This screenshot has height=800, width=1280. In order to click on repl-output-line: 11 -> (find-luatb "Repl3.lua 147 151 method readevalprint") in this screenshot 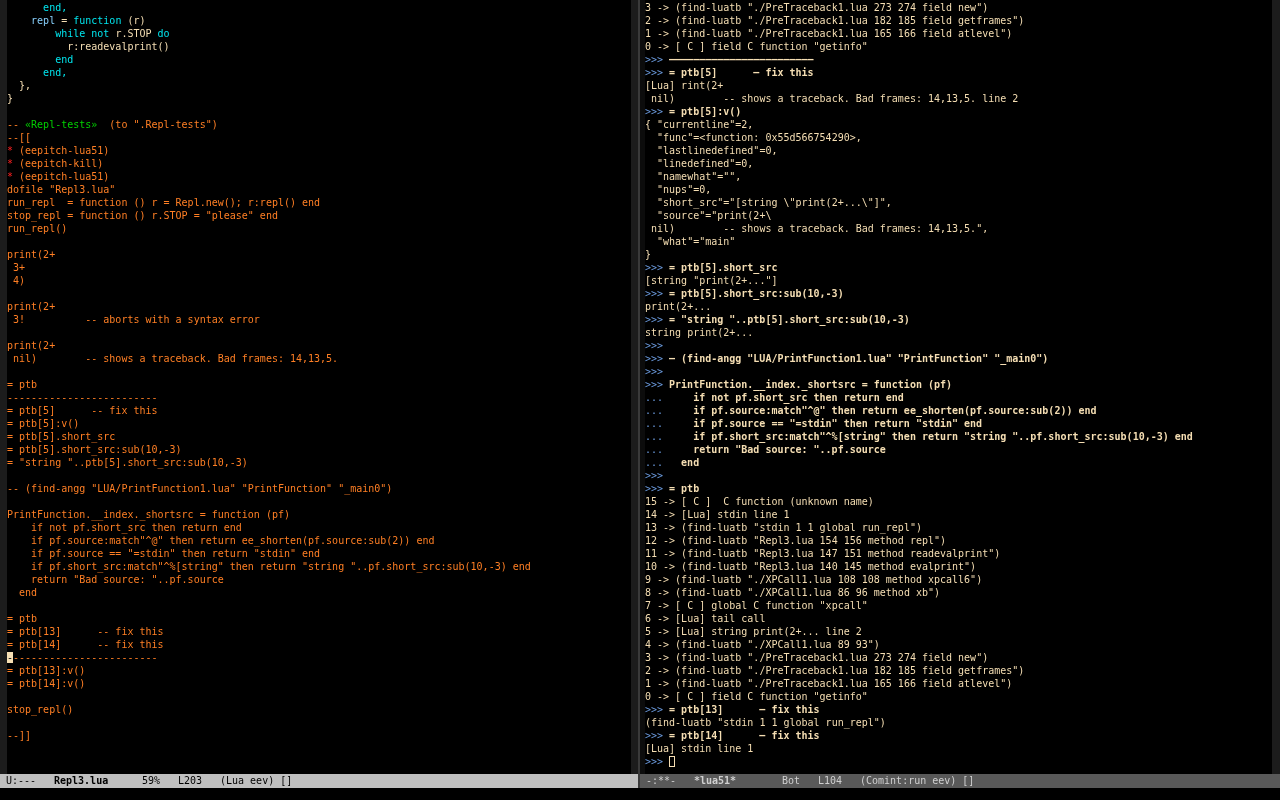, I will do `click(823, 553)`.